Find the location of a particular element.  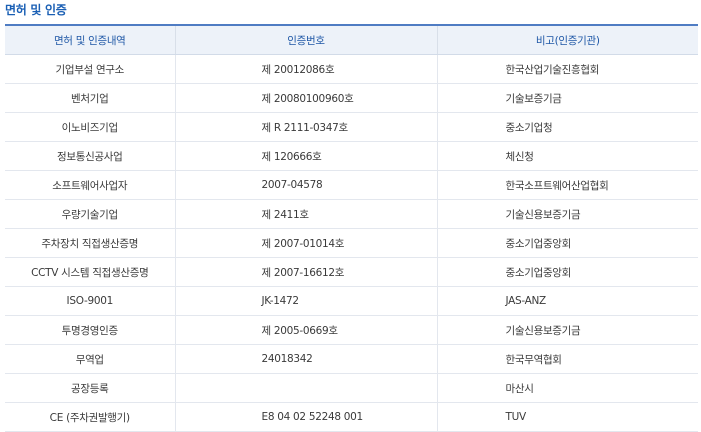

table-header-row: 면허 및 인증내역 인증번호 비고(인증기관) is located at coordinates (351, 39).